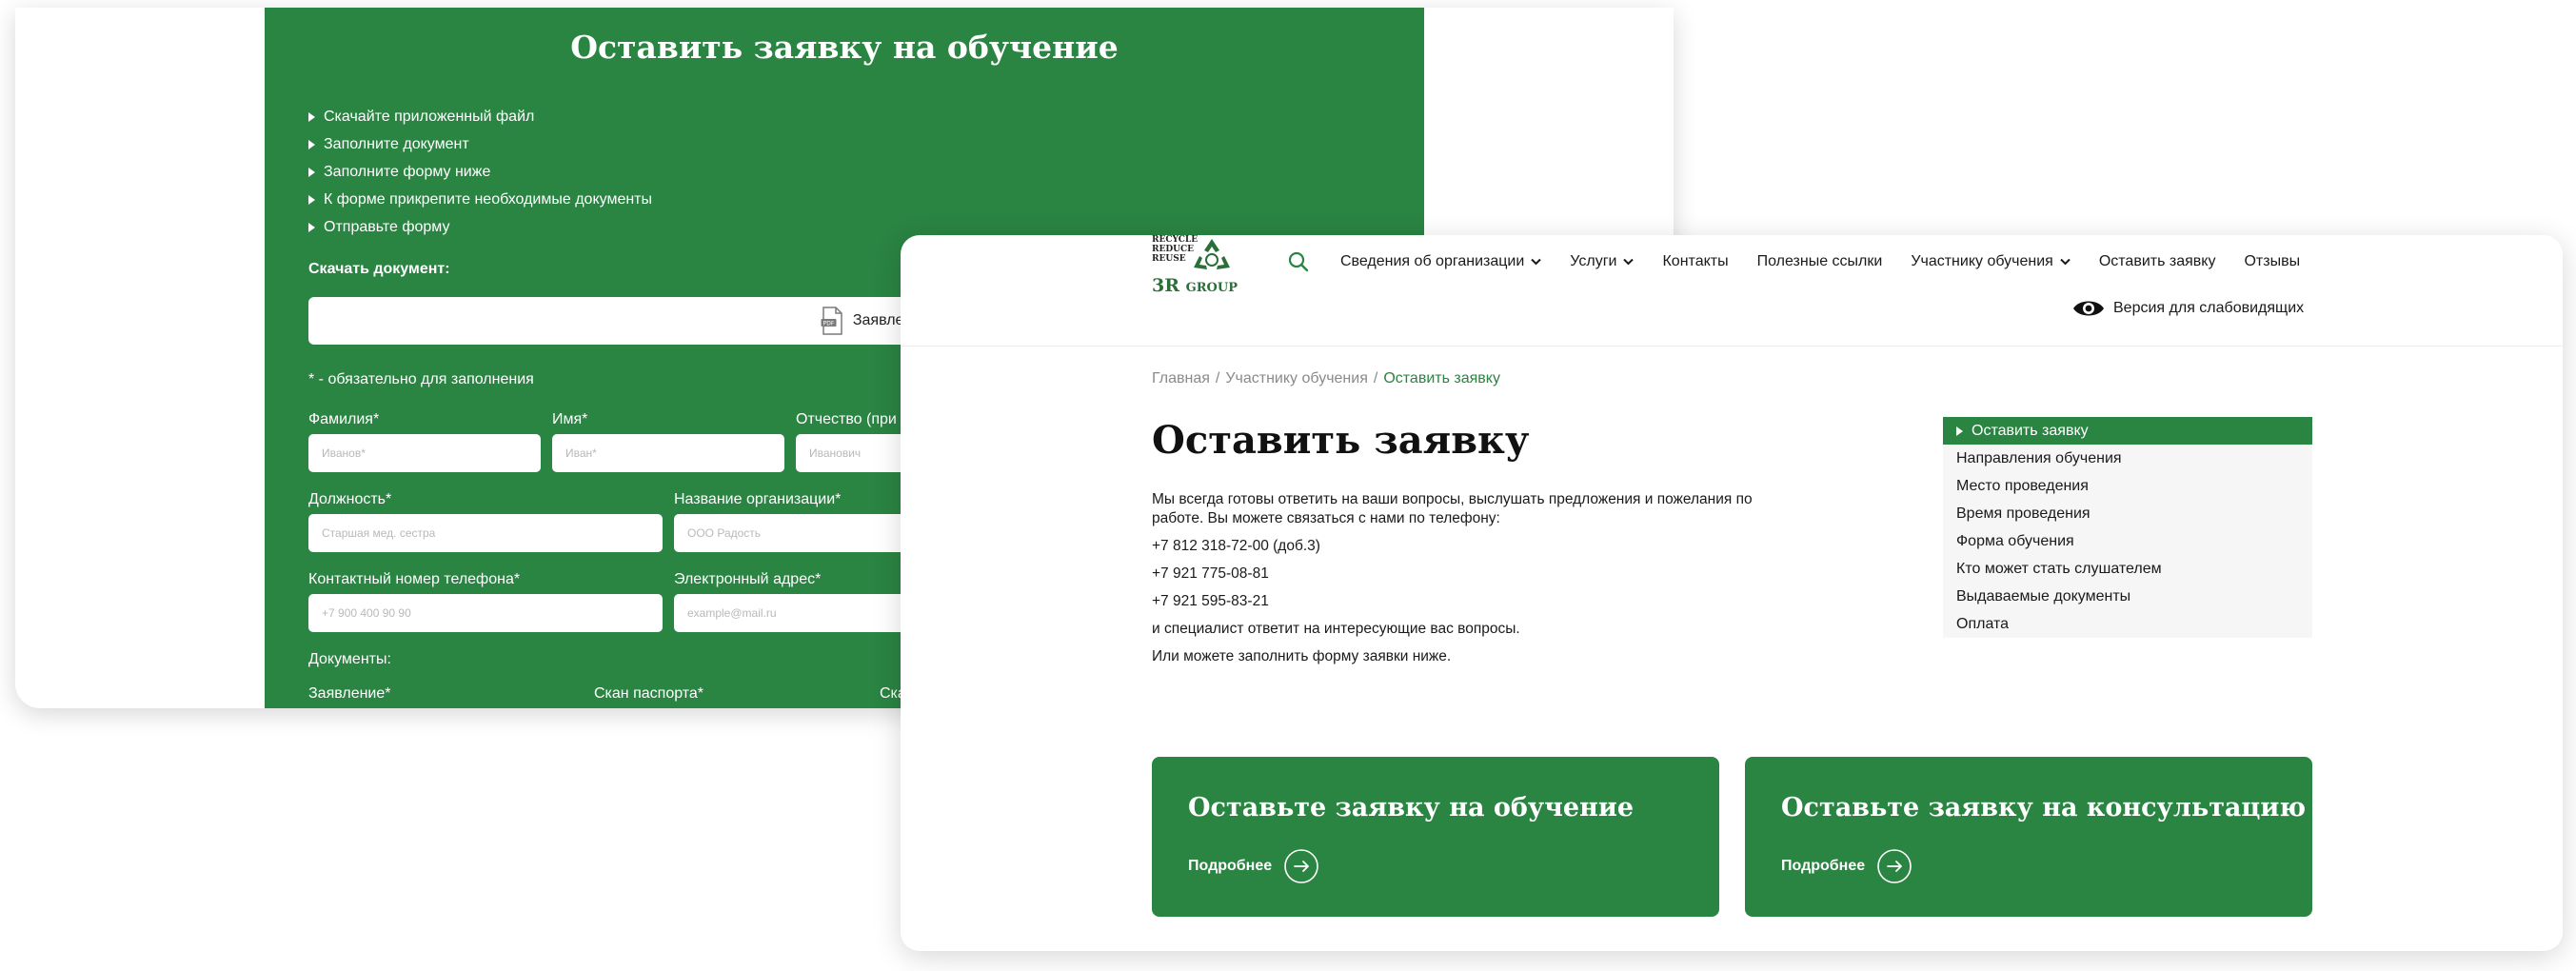 This screenshot has height=971, width=2576. I want to click on logo-brand: 3R GROUP, so click(1195, 285).